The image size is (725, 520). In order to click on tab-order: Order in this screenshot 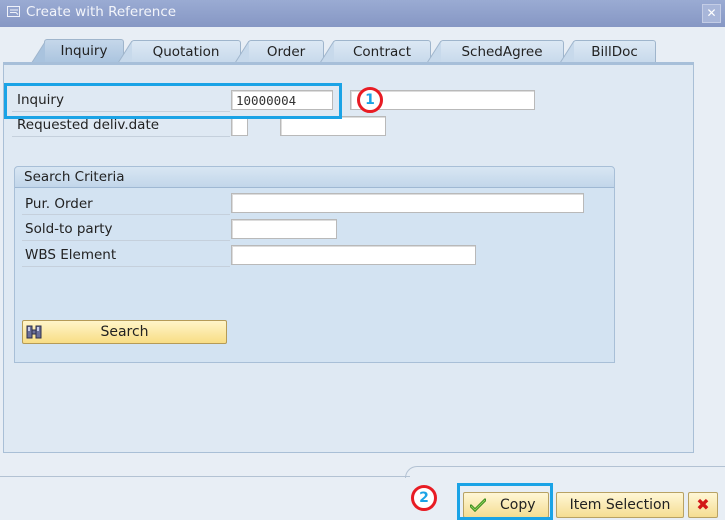, I will do `click(279, 51)`.